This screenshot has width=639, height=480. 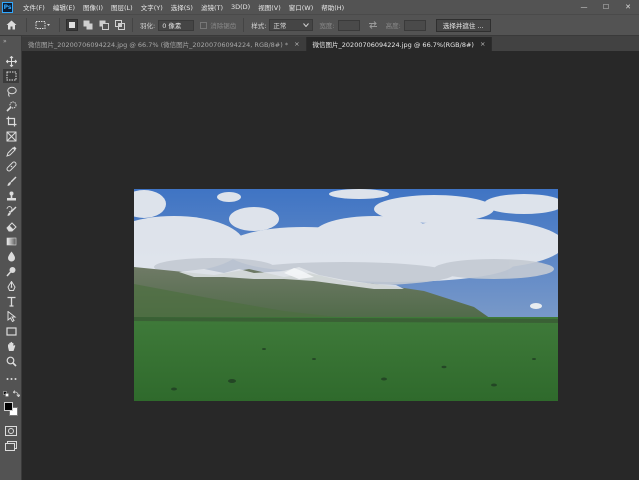 I want to click on marquee-icon, so click(x=11, y=76).